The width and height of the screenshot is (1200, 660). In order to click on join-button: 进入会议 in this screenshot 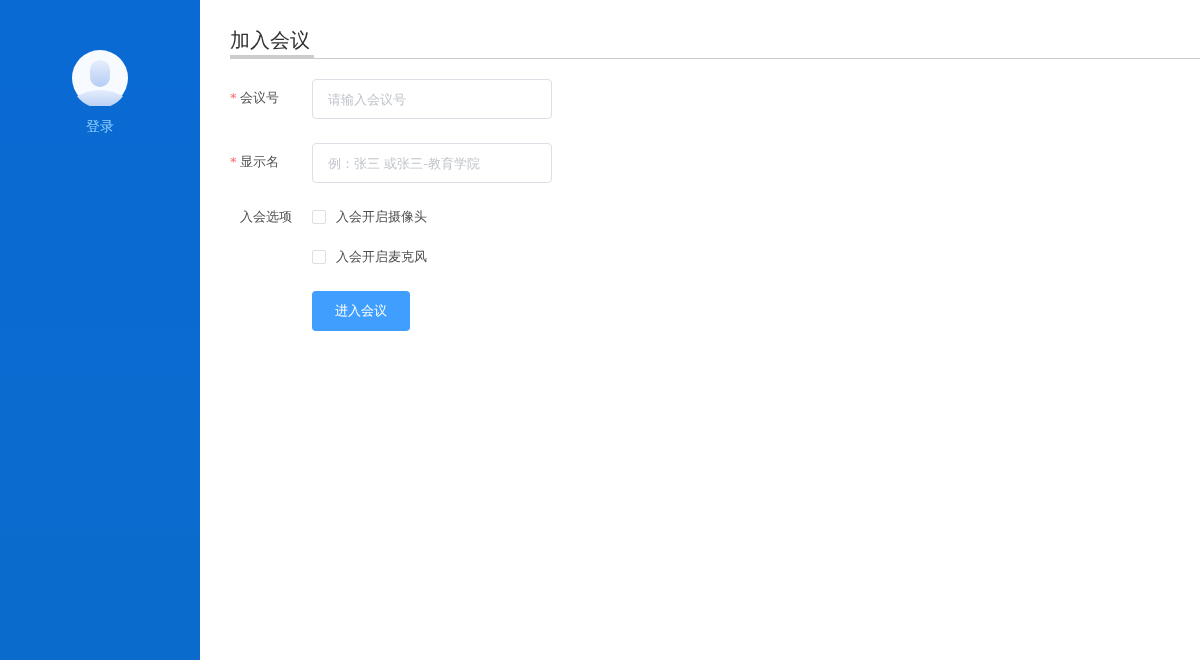, I will do `click(361, 311)`.